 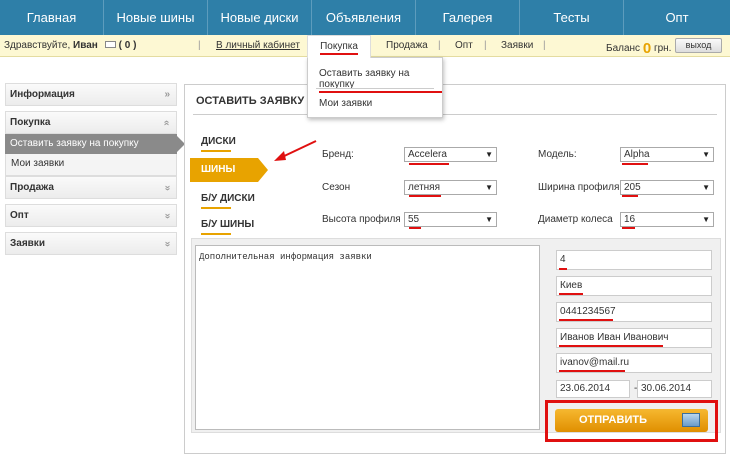 What do you see at coordinates (468, 17) in the screenshot?
I see `nav-item-gallery: Галерея` at bounding box center [468, 17].